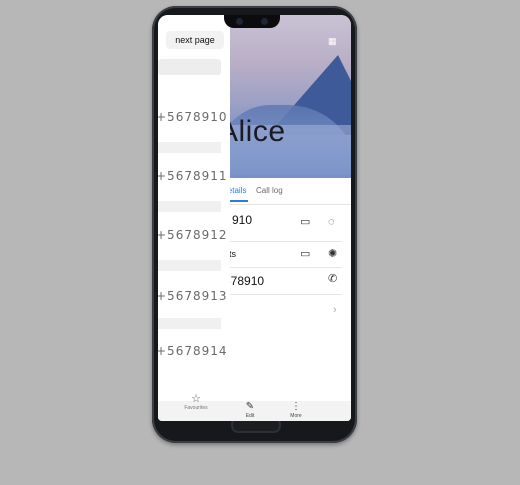 The width and height of the screenshot is (520, 485). Describe the element at coordinates (244, 281) in the screenshot. I see `phone-number-text: 678910` at that location.